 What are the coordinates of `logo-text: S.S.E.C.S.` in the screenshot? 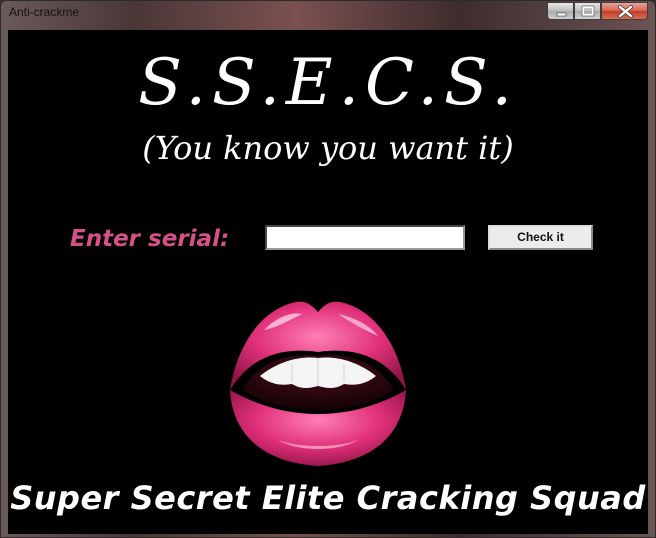 It's located at (328, 83).